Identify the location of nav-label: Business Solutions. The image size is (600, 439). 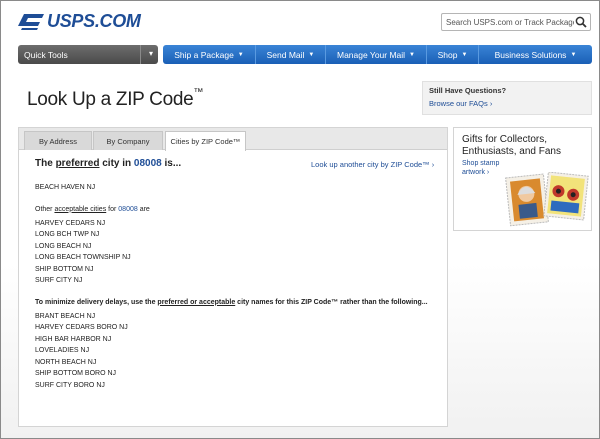
(530, 54).